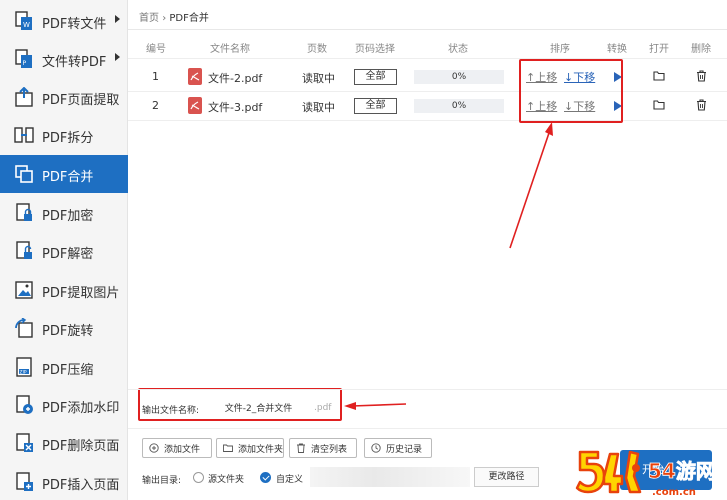  I want to click on add-file-label: 添加文件, so click(182, 449).